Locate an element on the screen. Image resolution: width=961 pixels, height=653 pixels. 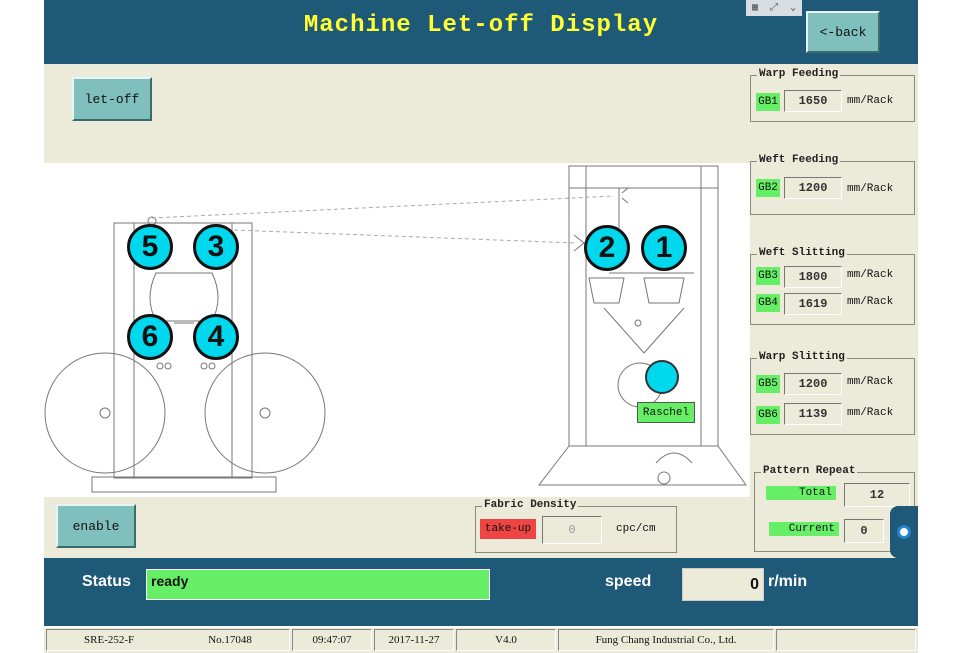
takeup-value: 0 is located at coordinates (572, 530).